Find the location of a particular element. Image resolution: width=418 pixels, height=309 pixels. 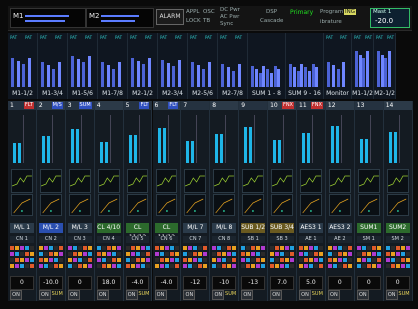

channel-name: SUB 1/2 is located at coordinates (253, 228).